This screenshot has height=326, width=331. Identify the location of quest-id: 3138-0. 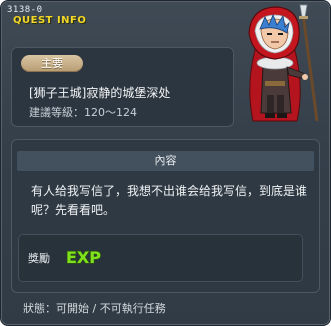
(25, 10).